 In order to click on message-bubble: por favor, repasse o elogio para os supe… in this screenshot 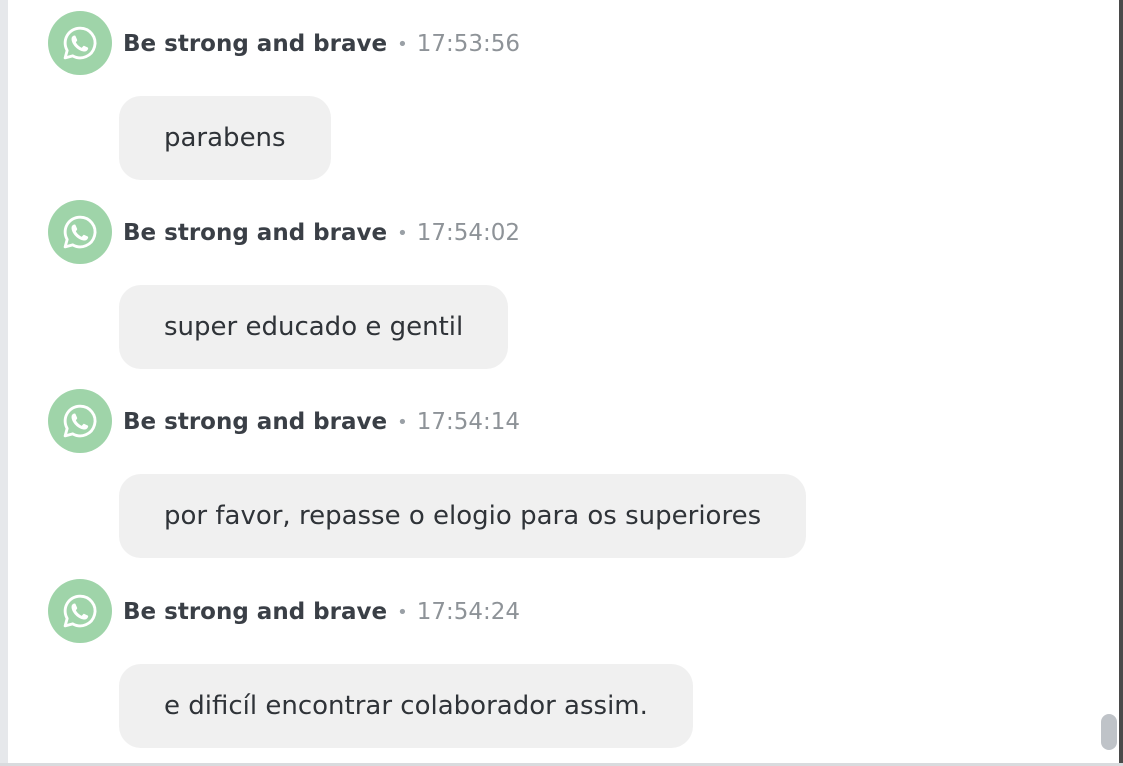, I will do `click(463, 516)`.